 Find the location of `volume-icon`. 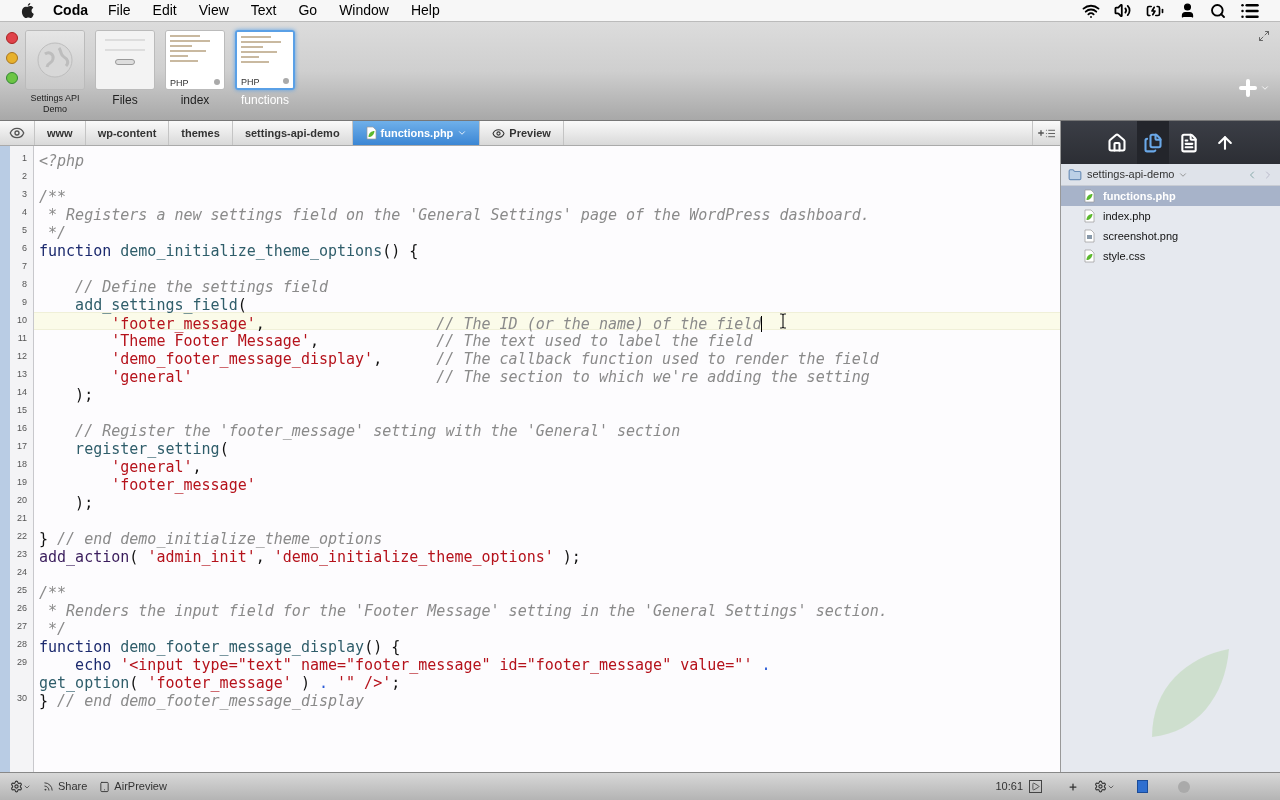

volume-icon is located at coordinates (1122, 10).